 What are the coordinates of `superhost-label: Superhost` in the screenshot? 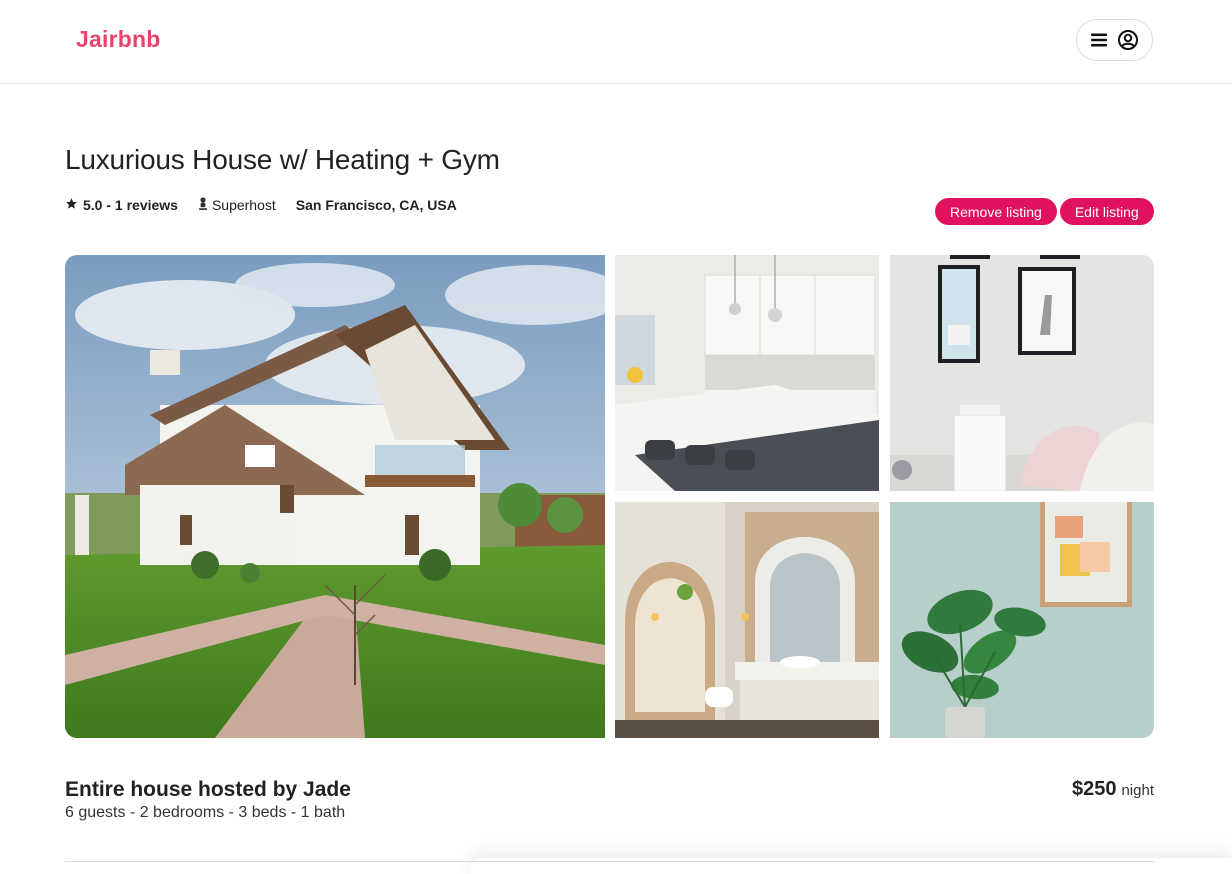 It's located at (243, 205).